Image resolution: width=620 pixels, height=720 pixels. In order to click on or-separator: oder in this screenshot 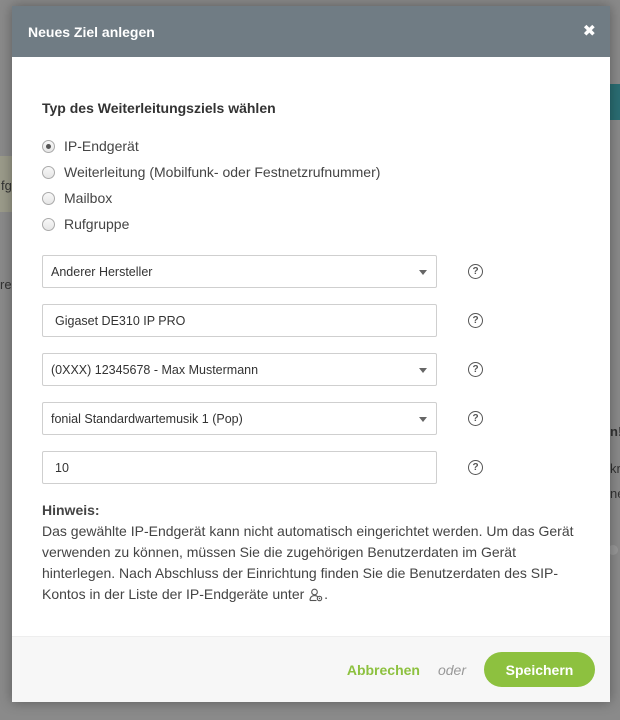, I will do `click(451, 669)`.